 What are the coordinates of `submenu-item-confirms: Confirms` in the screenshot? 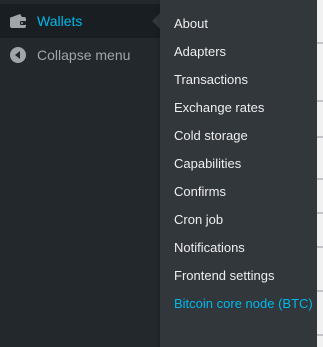 It's located at (241, 192).